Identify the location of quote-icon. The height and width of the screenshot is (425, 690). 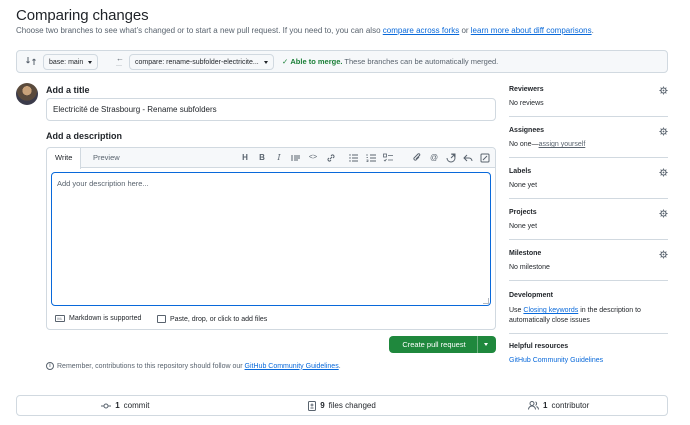
(296, 158).